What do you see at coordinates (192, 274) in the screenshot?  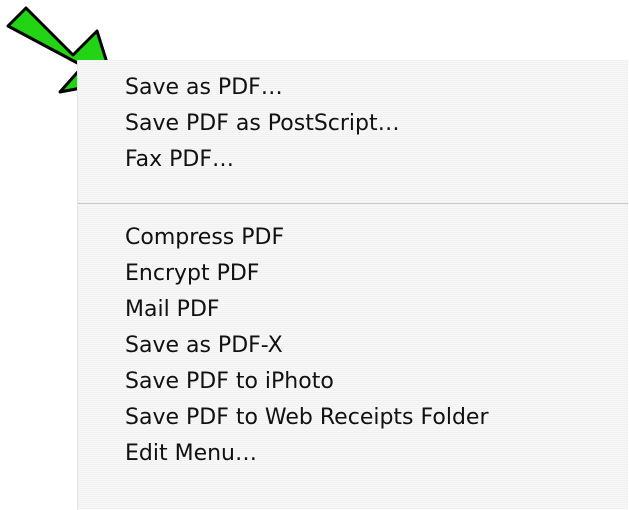 I see `menu-item-encrypt-pdf: Encrypt PDF` at bounding box center [192, 274].